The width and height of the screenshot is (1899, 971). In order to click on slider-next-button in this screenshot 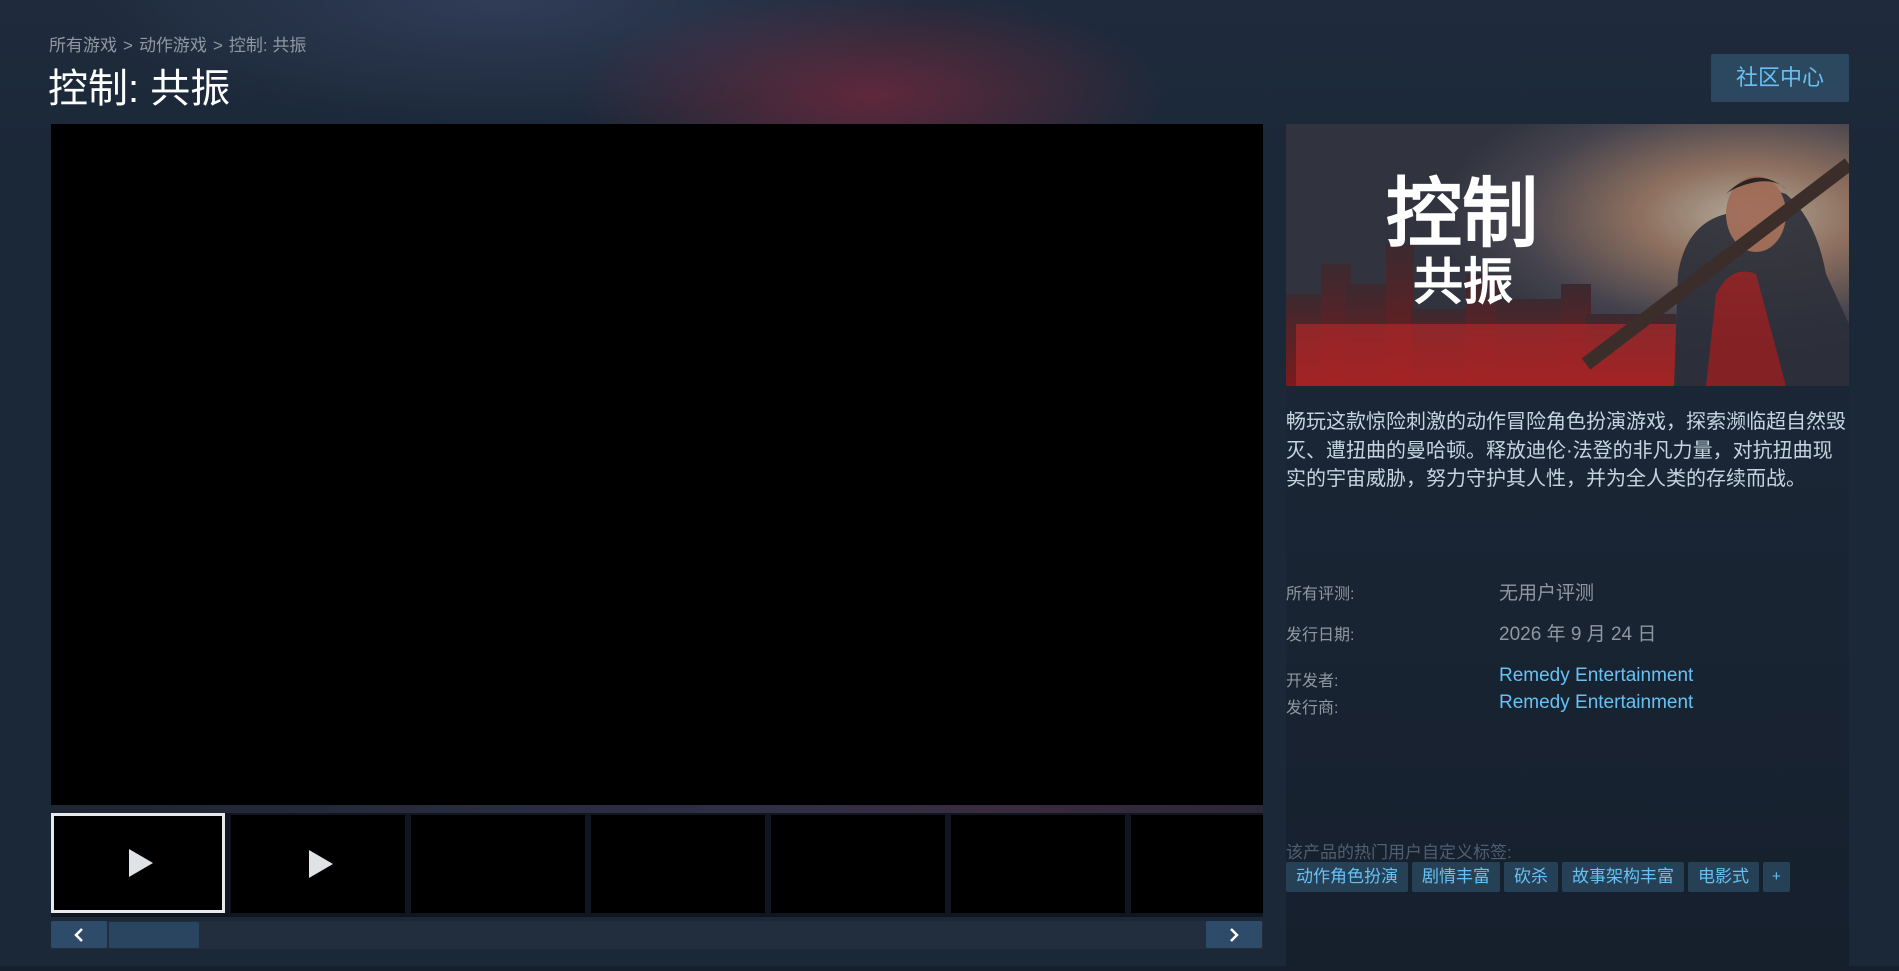, I will do `click(1234, 934)`.